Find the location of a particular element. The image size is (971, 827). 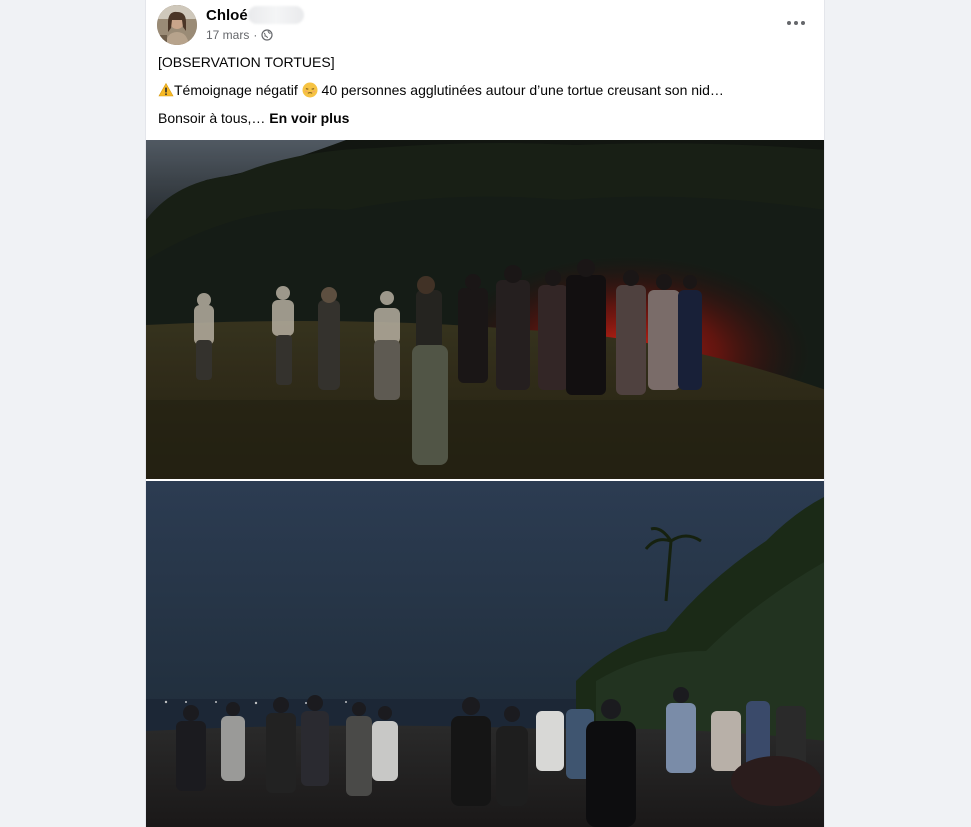

warning-icon is located at coordinates (166, 90).